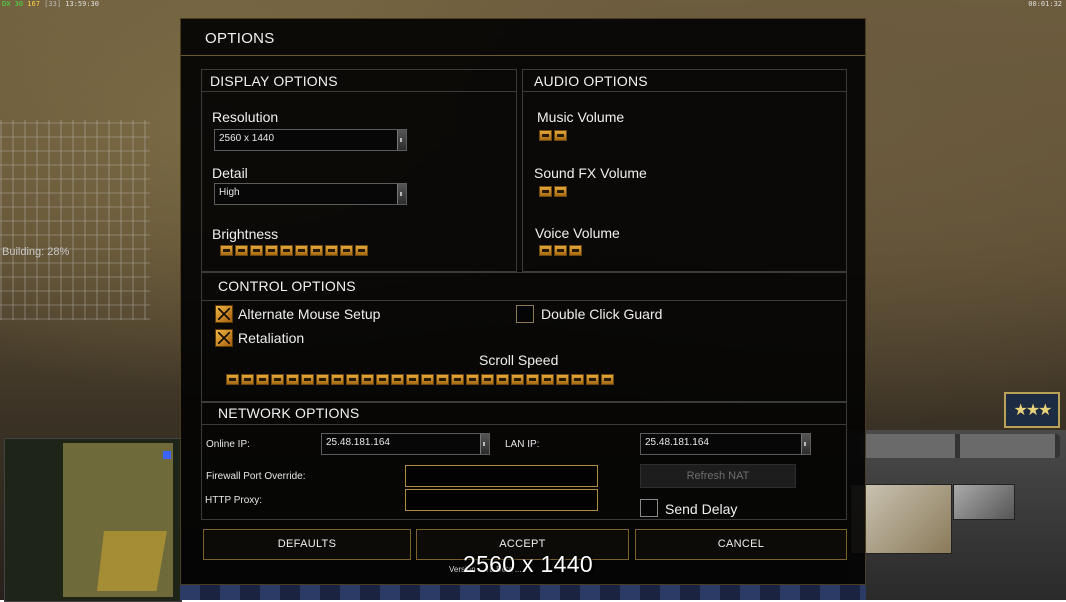 The height and width of the screenshot is (602, 1066). I want to click on send-delay-label: Send Delay, so click(701, 509).